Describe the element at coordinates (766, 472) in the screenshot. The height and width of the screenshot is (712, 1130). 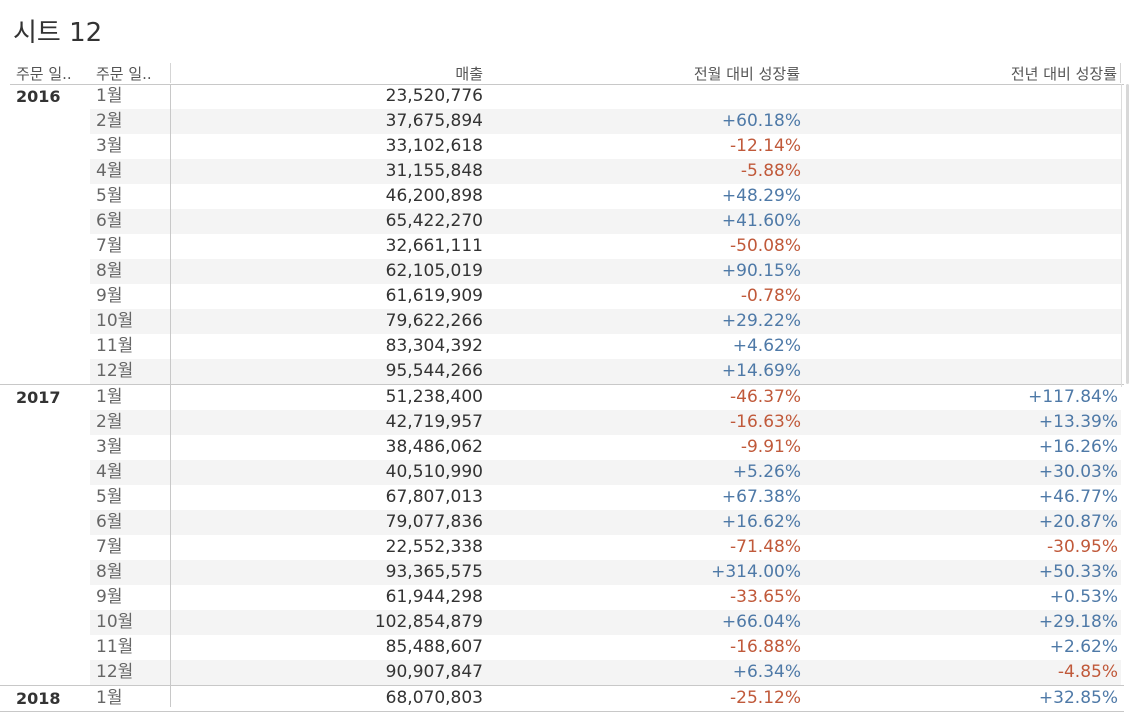
I see `mom-growth-cell: +5.26%` at that location.